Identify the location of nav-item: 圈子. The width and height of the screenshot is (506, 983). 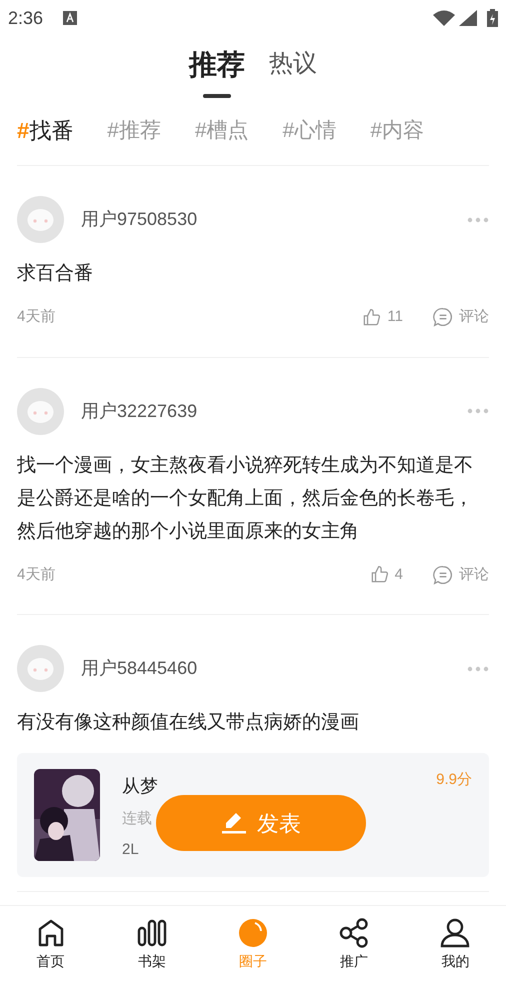
(253, 944).